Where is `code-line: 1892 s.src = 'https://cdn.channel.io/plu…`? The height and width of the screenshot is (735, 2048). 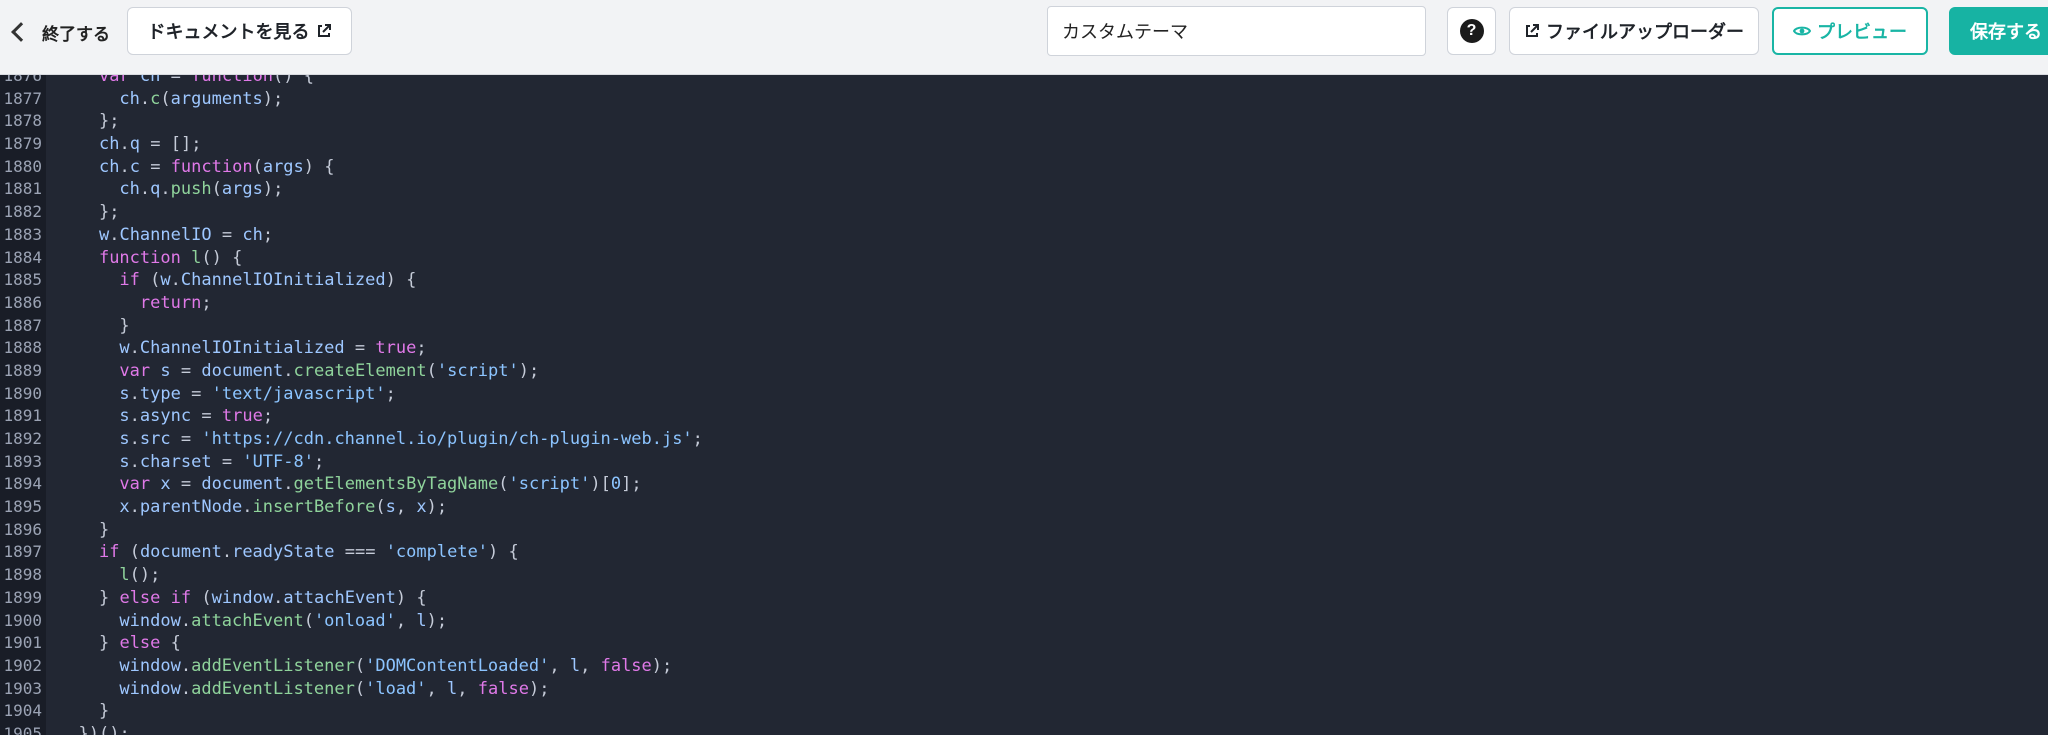
code-line: 1892 s.src = 'https://cdn.channel.io/plu… is located at coordinates (1024, 439).